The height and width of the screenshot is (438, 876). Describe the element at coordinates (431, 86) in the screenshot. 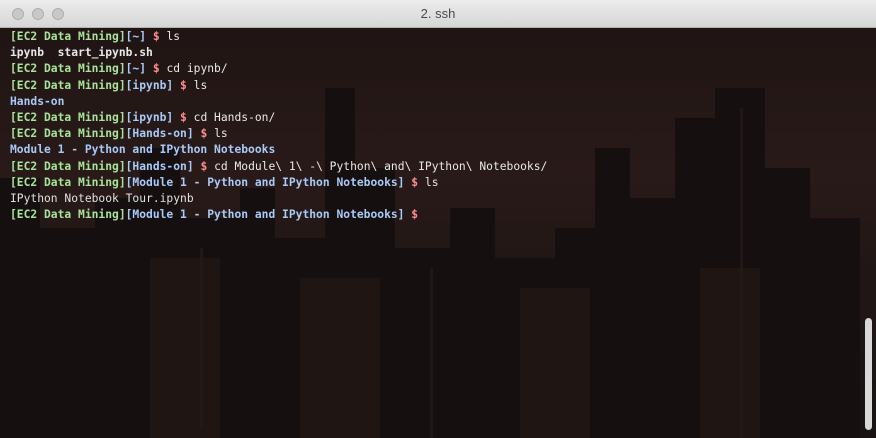

I see `prompt-line: [EC2 Data Mining][ipynb] $ ls` at that location.